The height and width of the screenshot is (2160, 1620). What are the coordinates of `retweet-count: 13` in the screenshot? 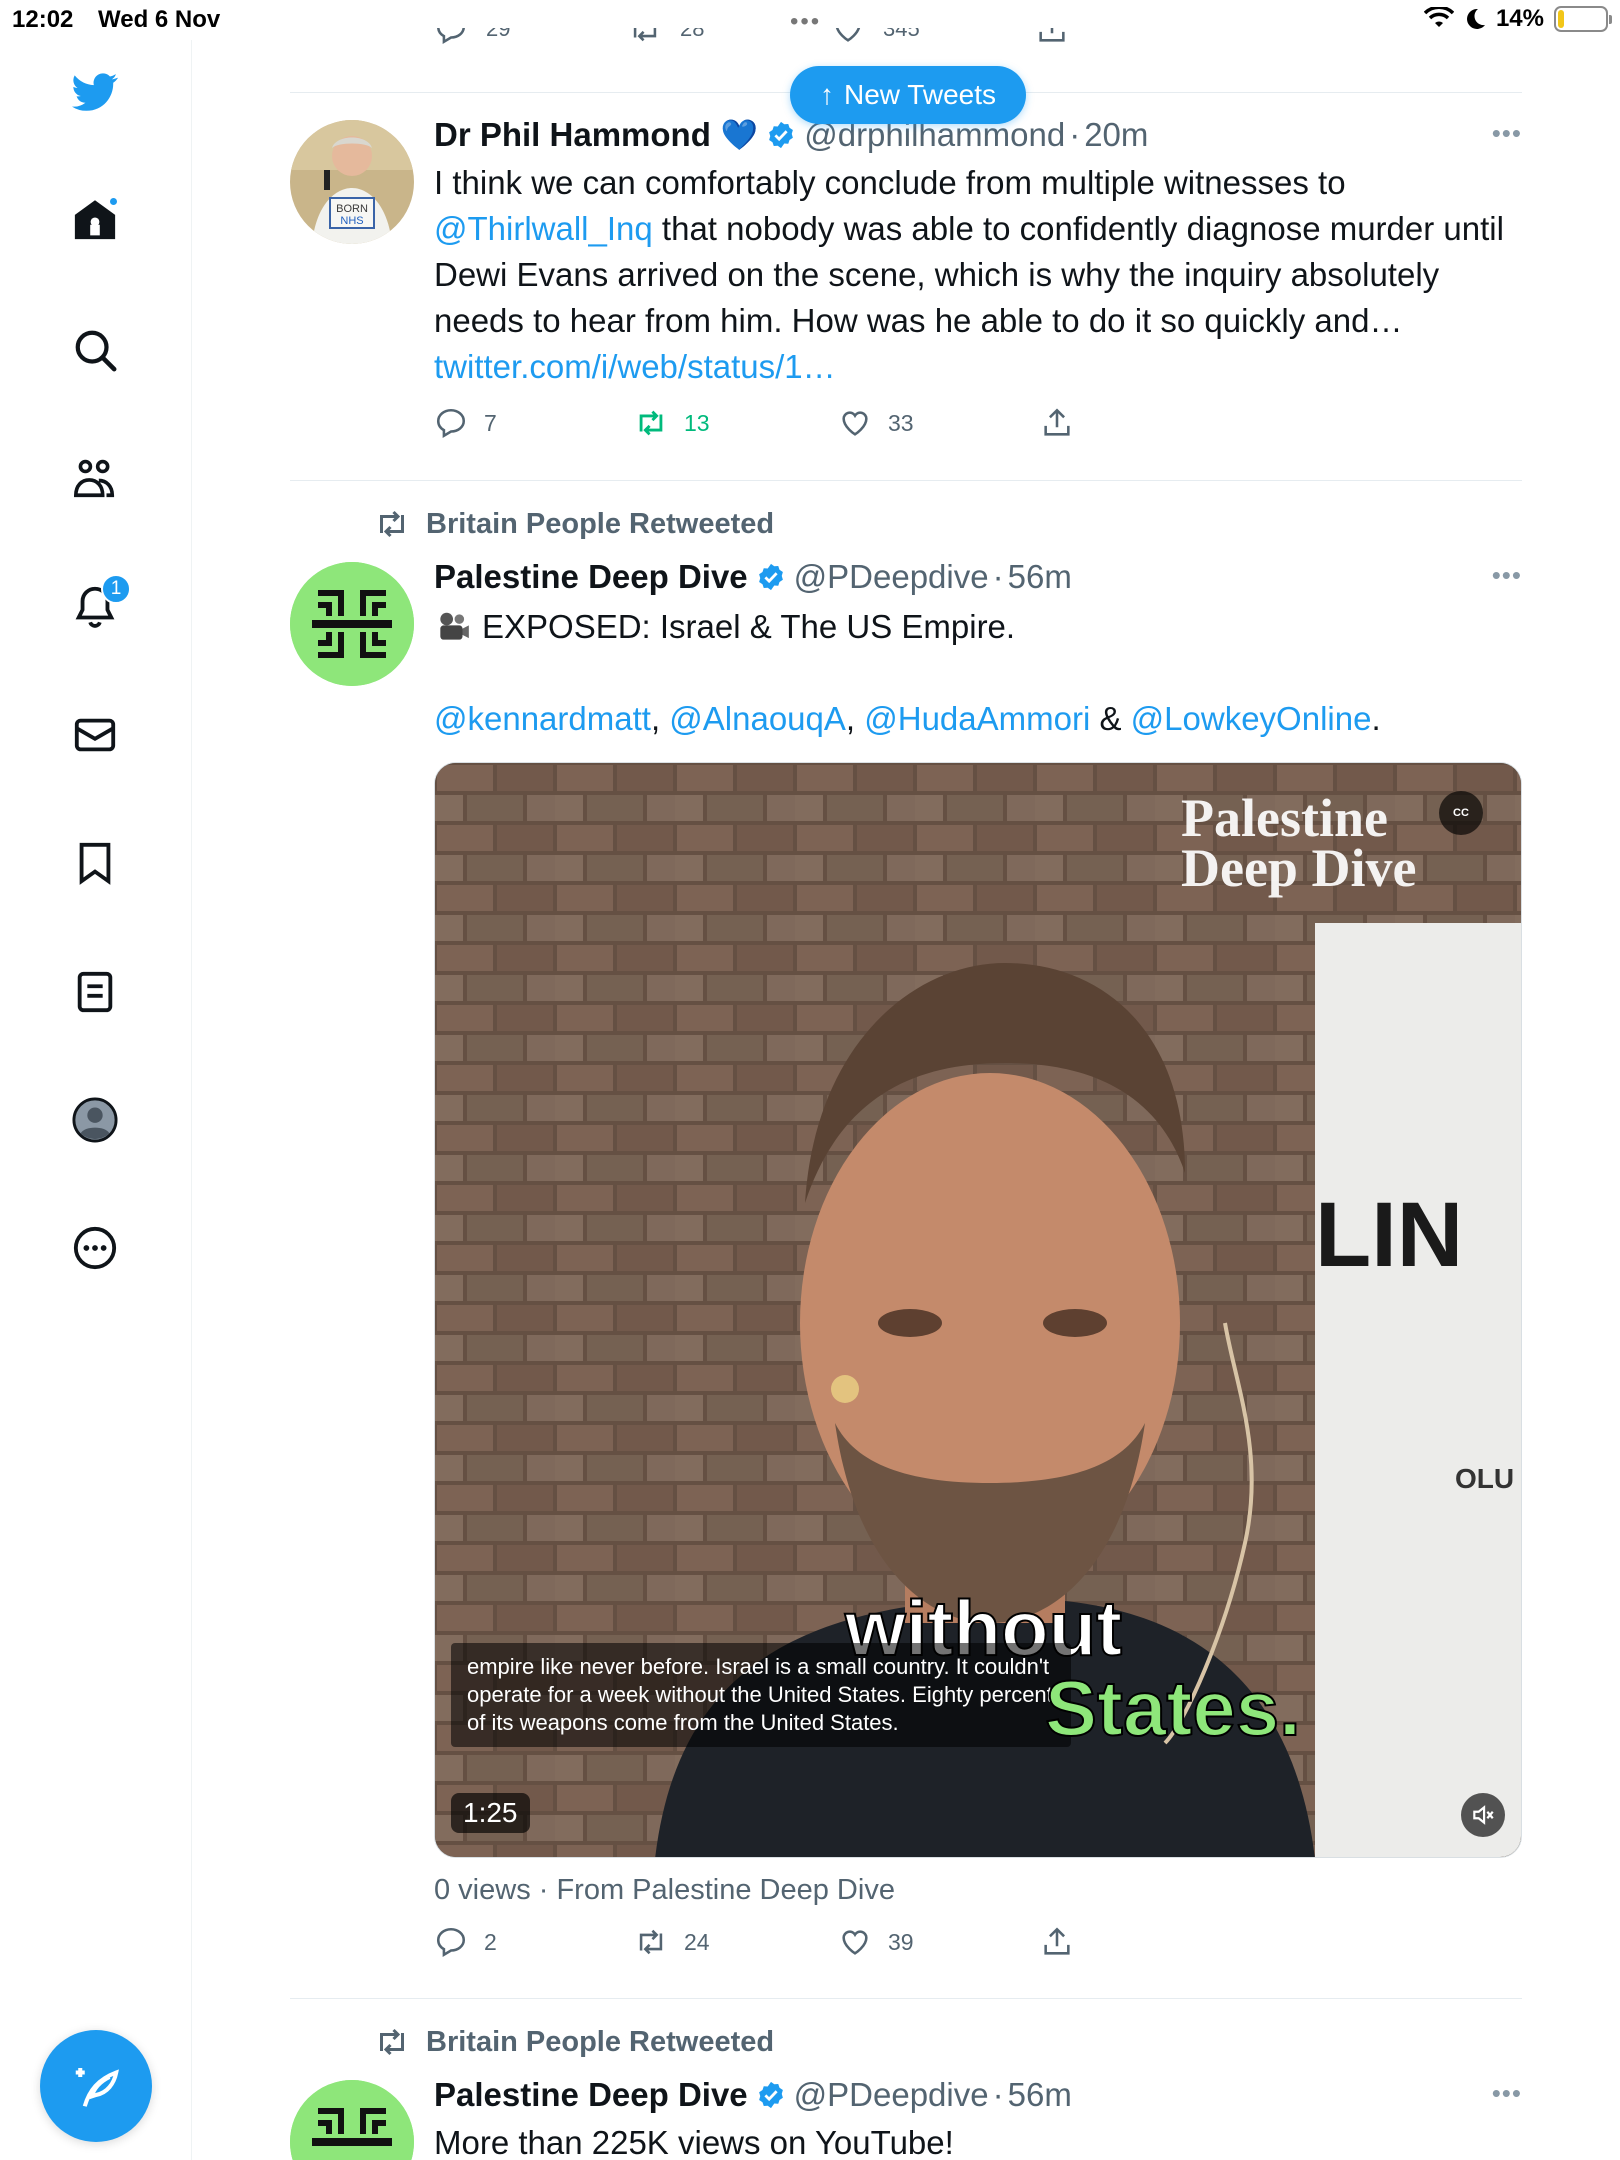 It's located at (697, 422).